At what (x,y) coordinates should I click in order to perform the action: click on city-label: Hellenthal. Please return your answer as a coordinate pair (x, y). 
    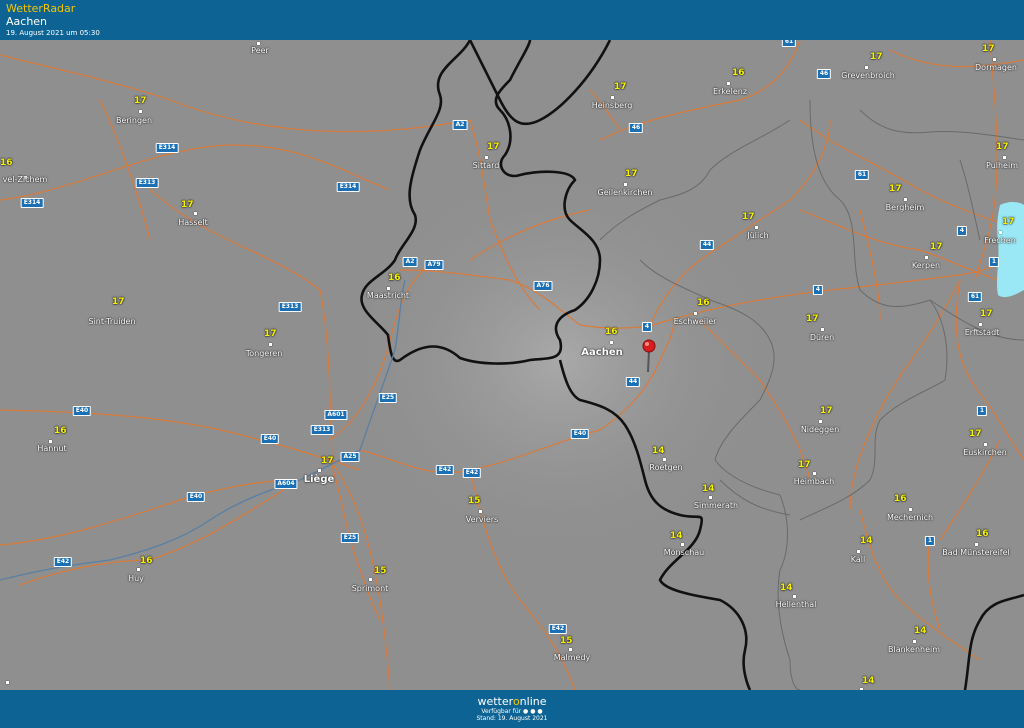
    Looking at the image, I should click on (796, 604).